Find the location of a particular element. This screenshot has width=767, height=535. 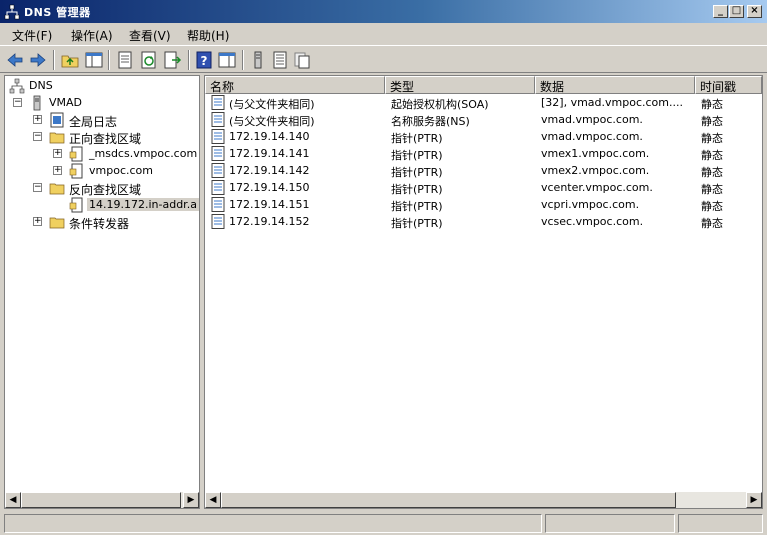

maximize-button: □ is located at coordinates (736, 11).